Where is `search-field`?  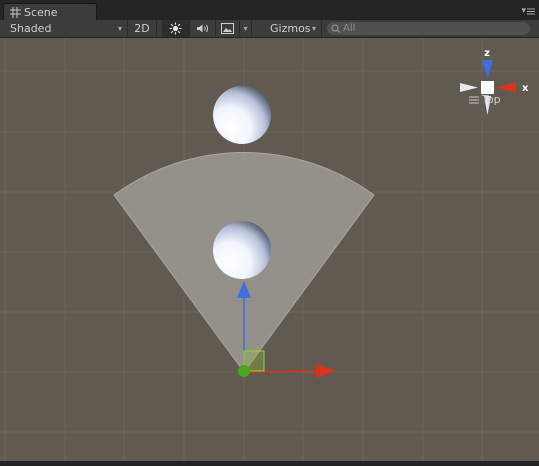 search-field is located at coordinates (428, 28).